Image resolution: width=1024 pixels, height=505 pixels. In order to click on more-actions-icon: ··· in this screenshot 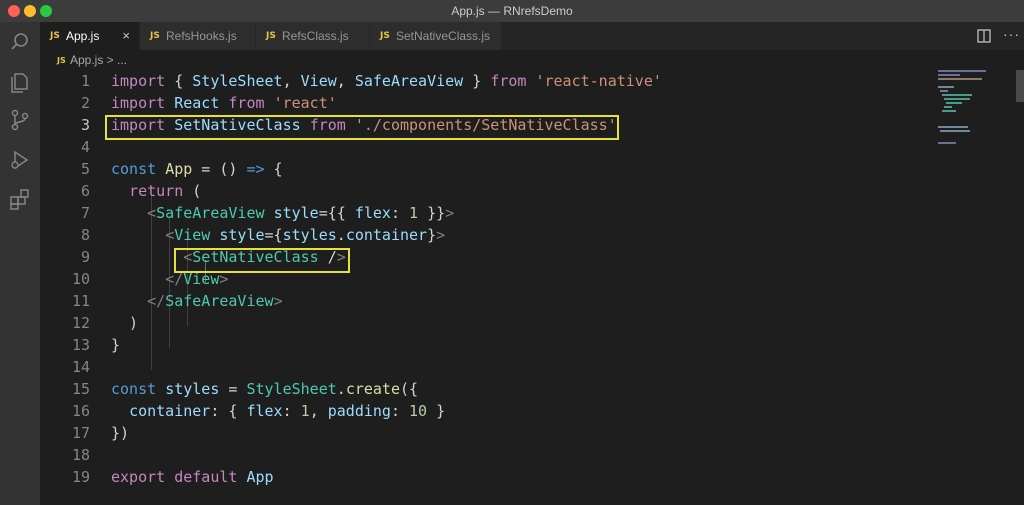, I will do `click(1011, 34)`.